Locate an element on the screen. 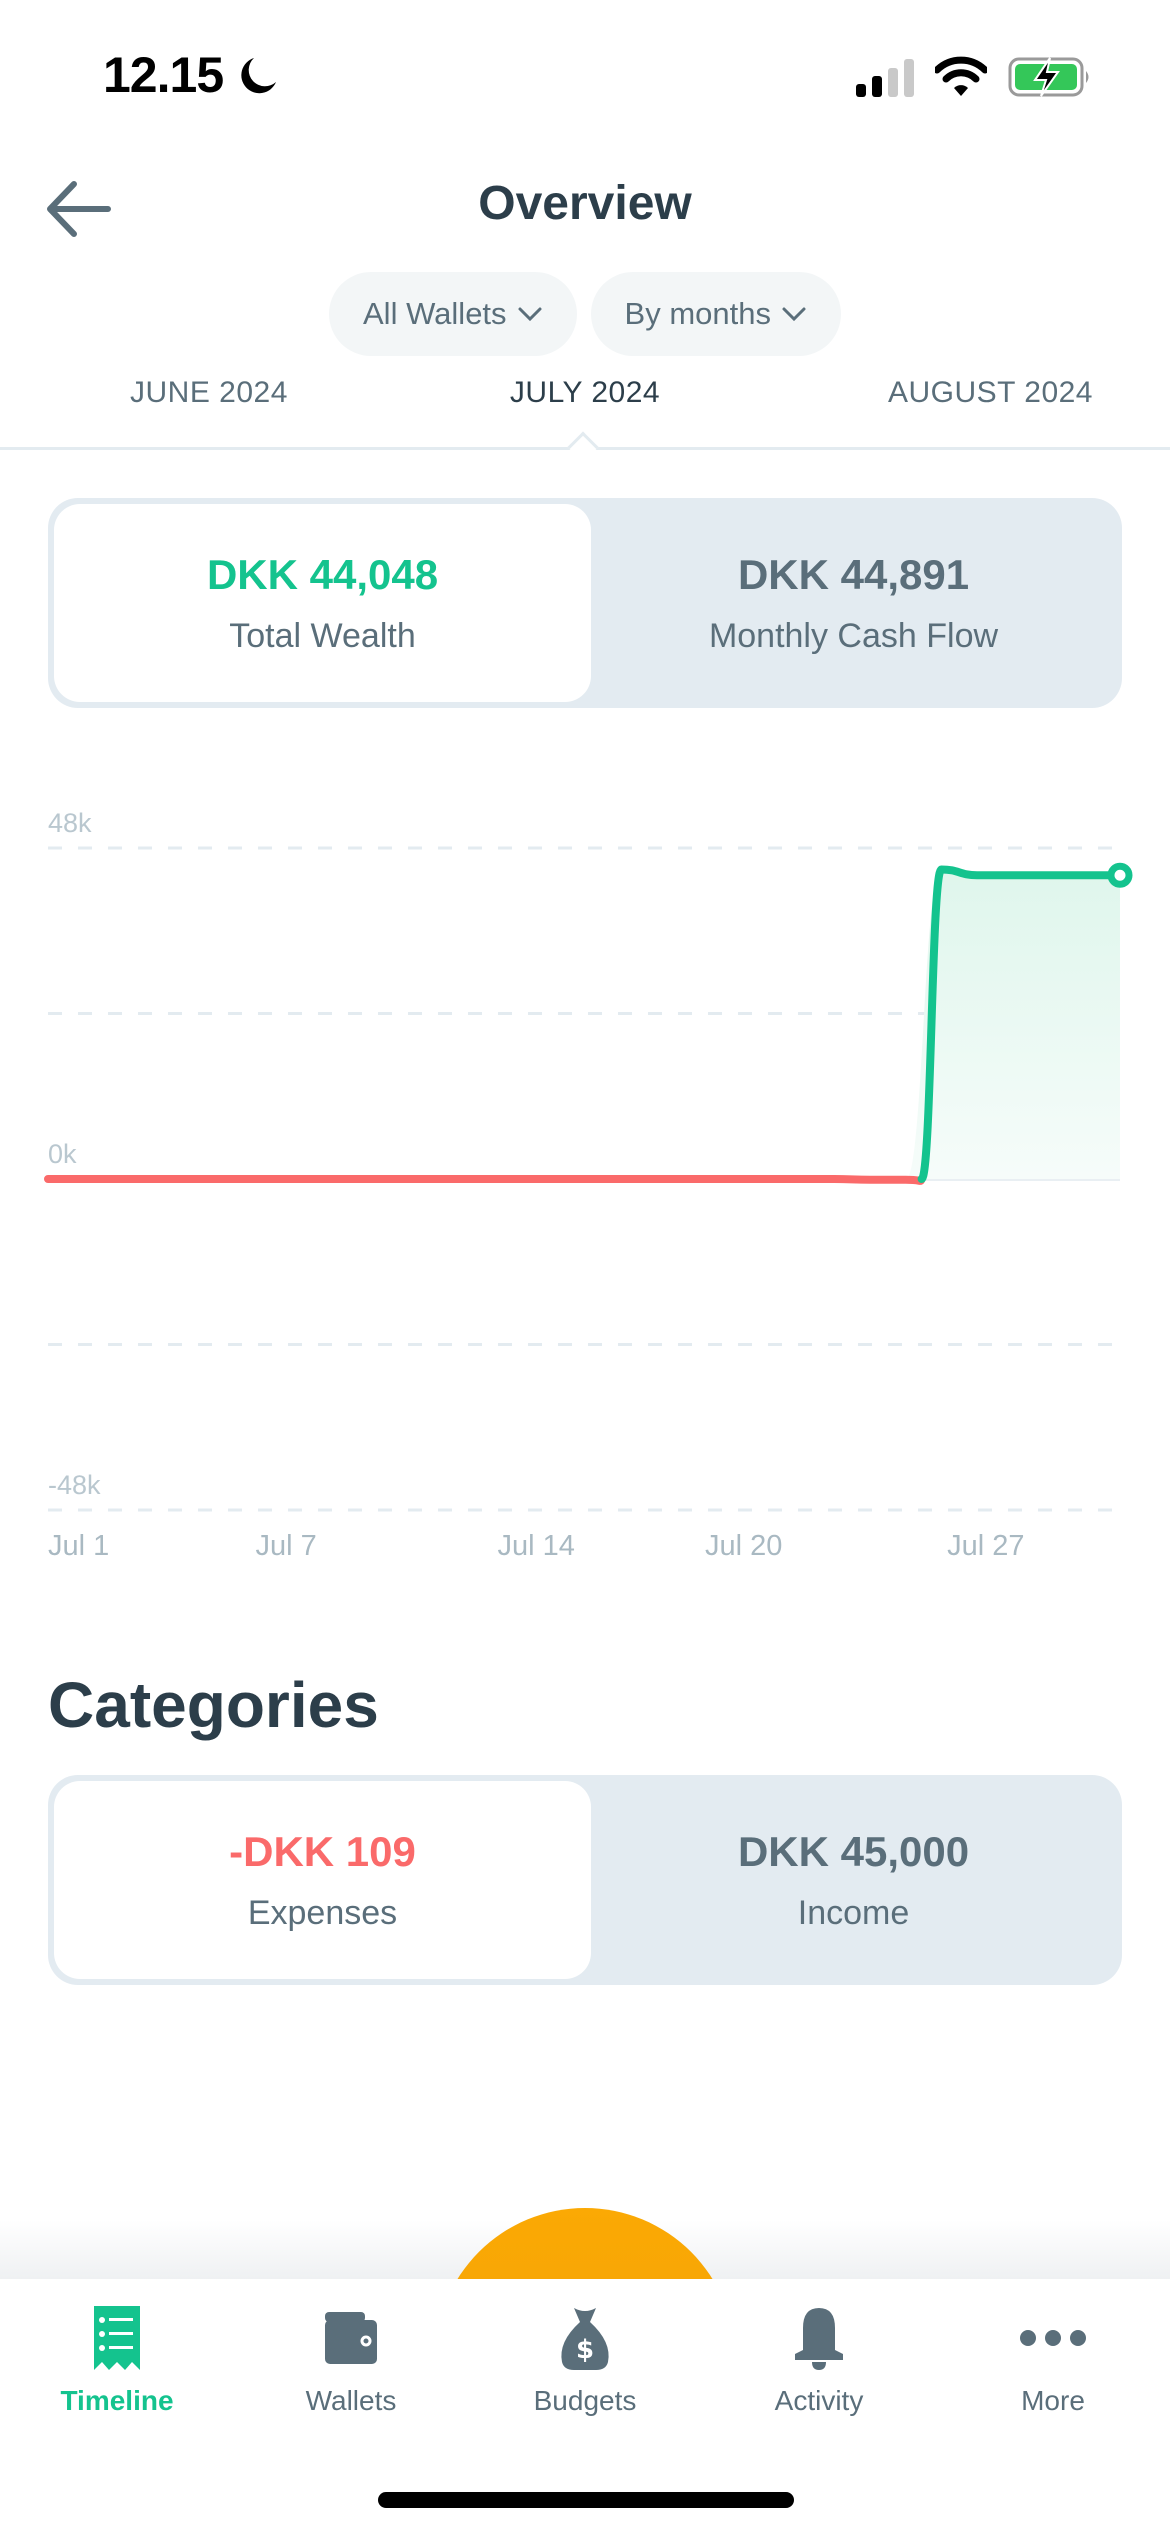 The image size is (1170, 2532). nav-item-wallets: Wallets is located at coordinates (351, 2361).